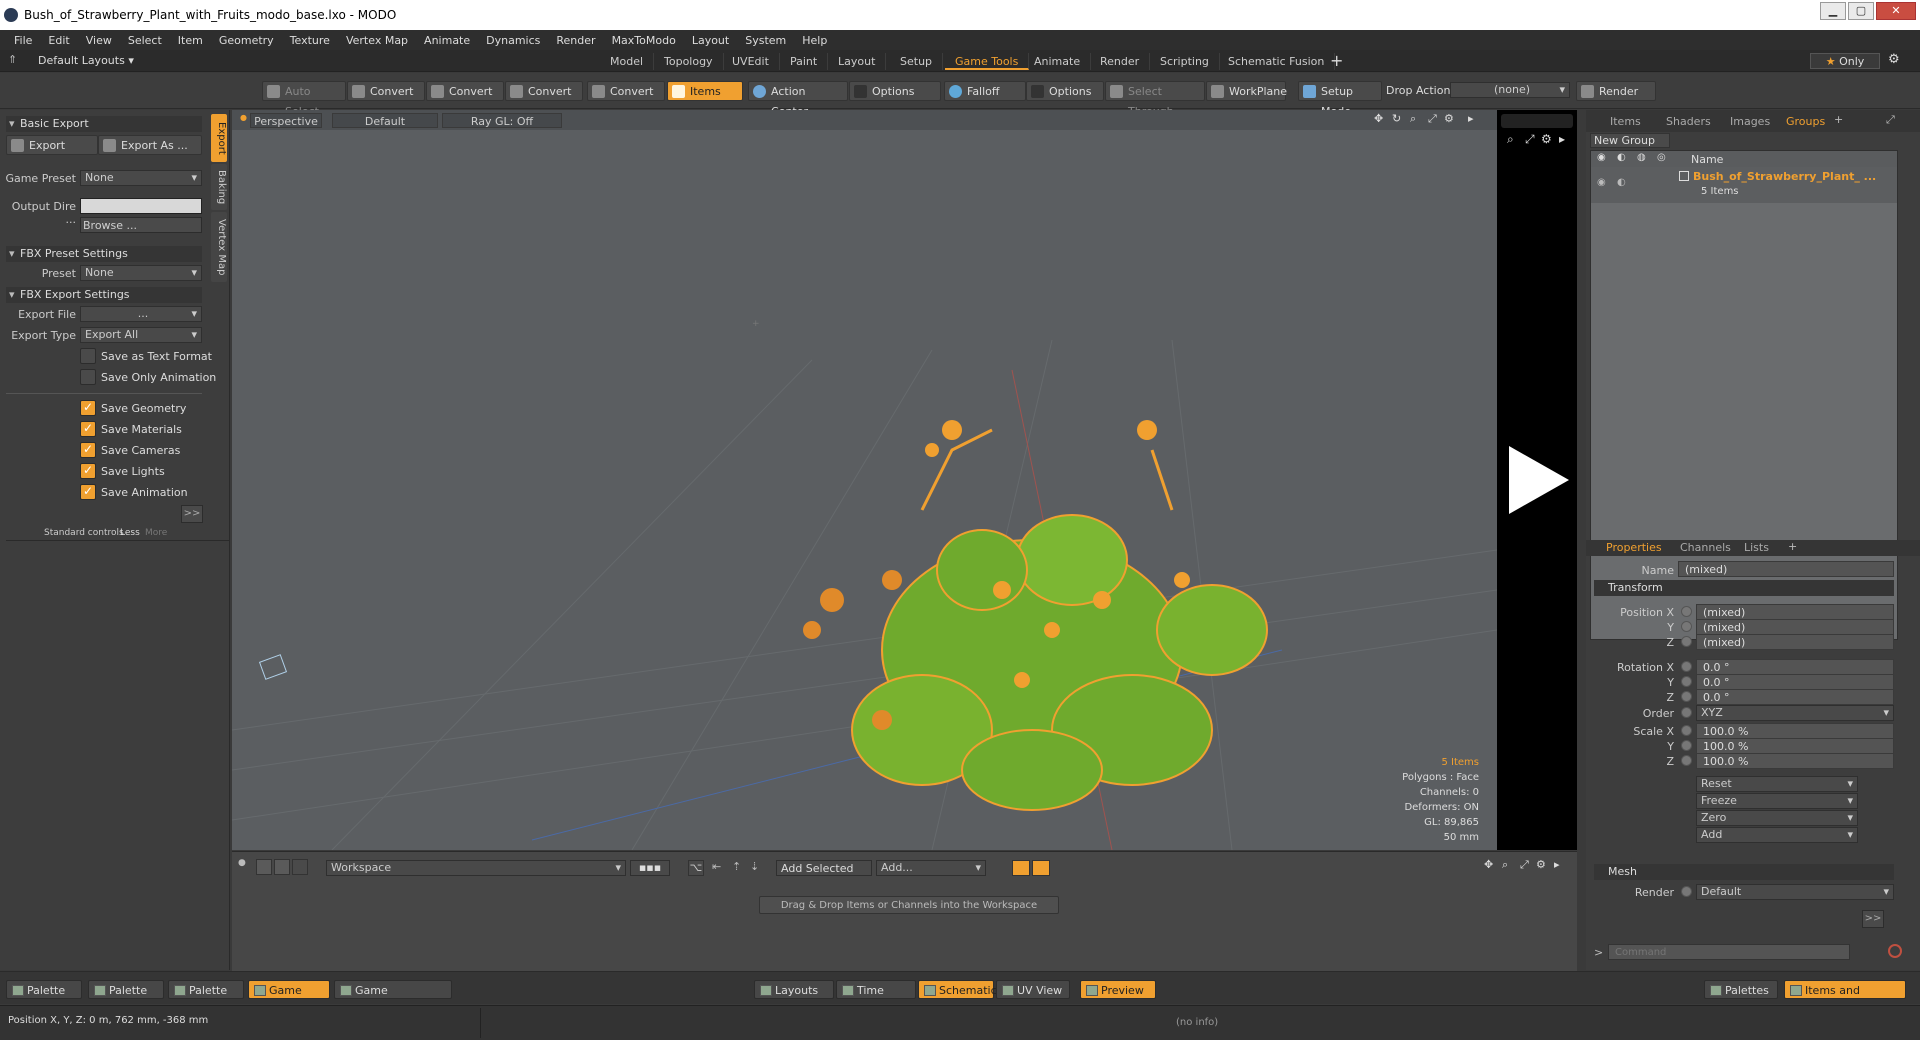 This screenshot has width=1920, height=1040. What do you see at coordinates (1686, 666) in the screenshot?
I see `rotation-x-keyframe-icon` at bounding box center [1686, 666].